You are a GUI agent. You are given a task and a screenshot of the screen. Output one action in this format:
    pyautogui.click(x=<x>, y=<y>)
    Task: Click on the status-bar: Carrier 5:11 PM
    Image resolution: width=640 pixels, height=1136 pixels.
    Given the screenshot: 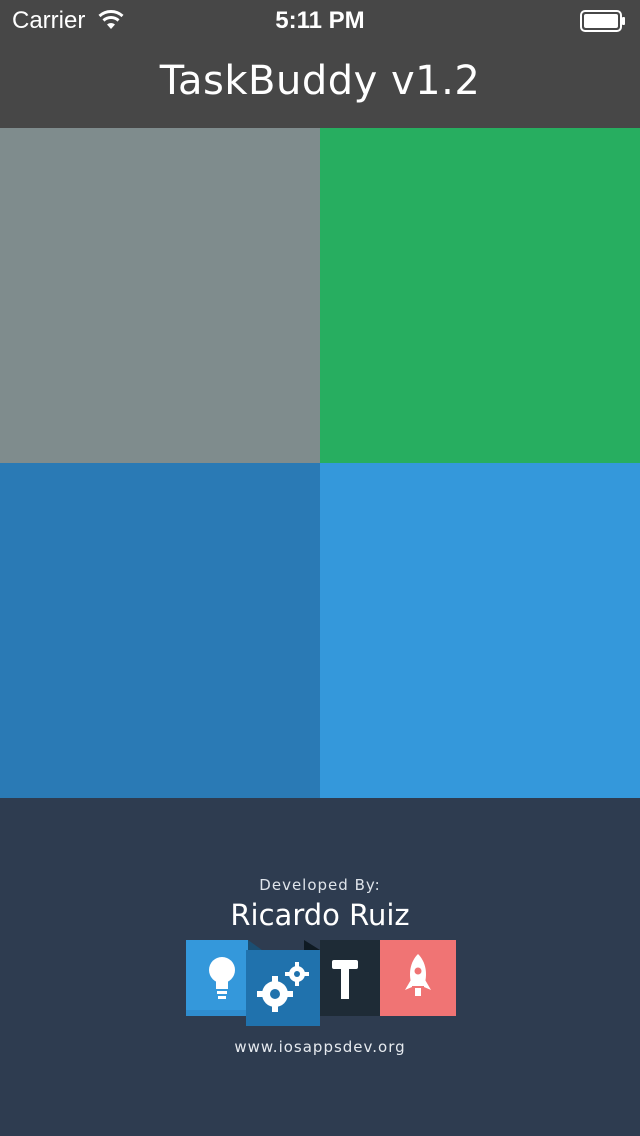 What is the action you would take?
    pyautogui.click(x=320, y=20)
    